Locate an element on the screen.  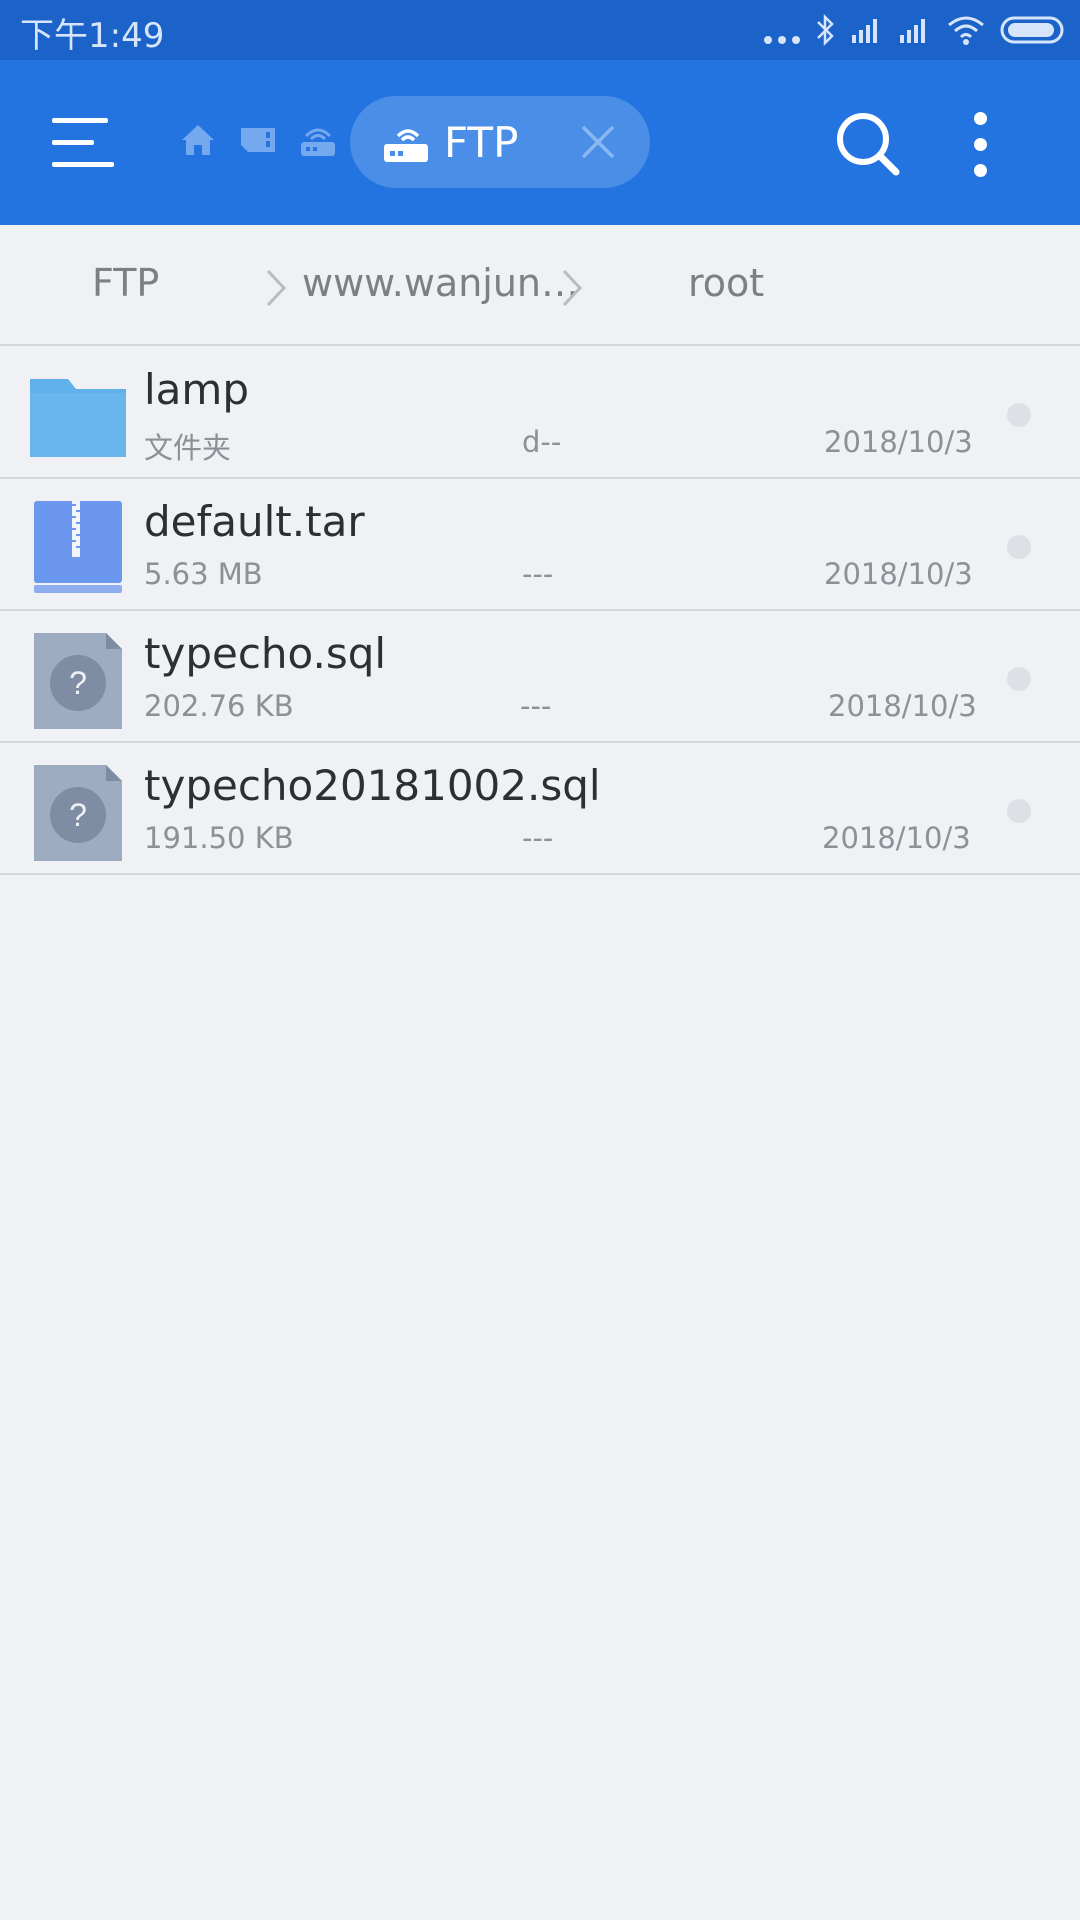
network-icon is located at coordinates (318, 140).